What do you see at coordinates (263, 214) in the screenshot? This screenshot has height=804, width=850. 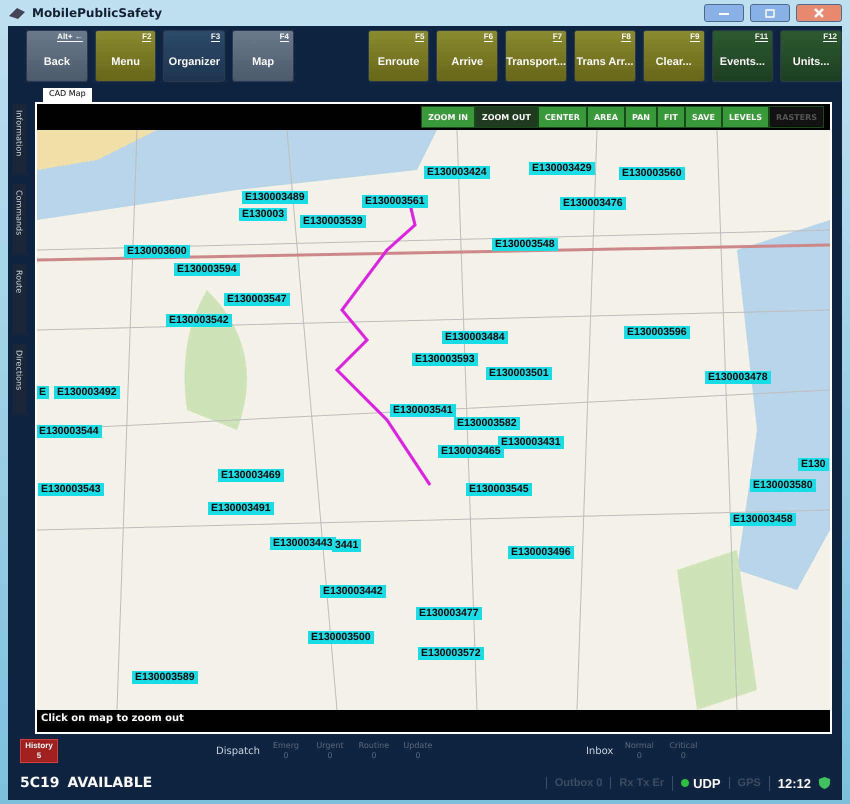 I see `incident-label: E130003` at bounding box center [263, 214].